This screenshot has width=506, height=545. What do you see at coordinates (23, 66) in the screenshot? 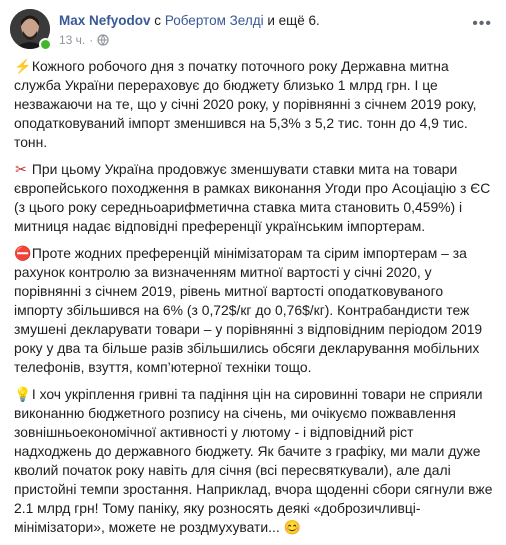
I see `lightning-icon: ⚡` at bounding box center [23, 66].